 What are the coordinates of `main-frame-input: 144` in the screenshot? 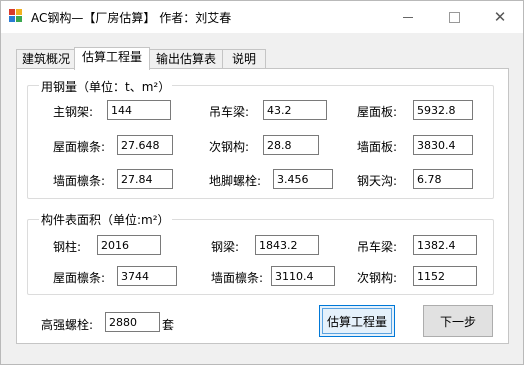 It's located at (139, 110).